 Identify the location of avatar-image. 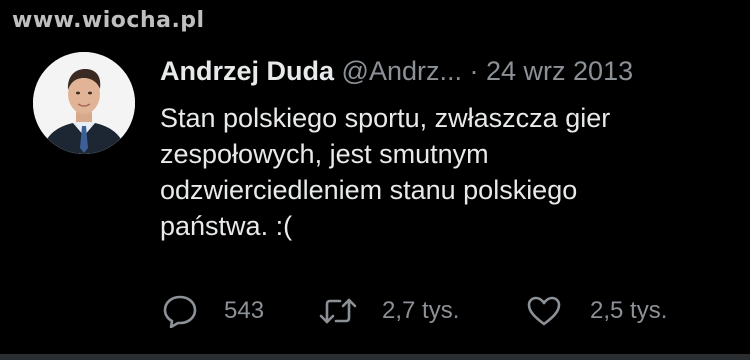
(84, 103).